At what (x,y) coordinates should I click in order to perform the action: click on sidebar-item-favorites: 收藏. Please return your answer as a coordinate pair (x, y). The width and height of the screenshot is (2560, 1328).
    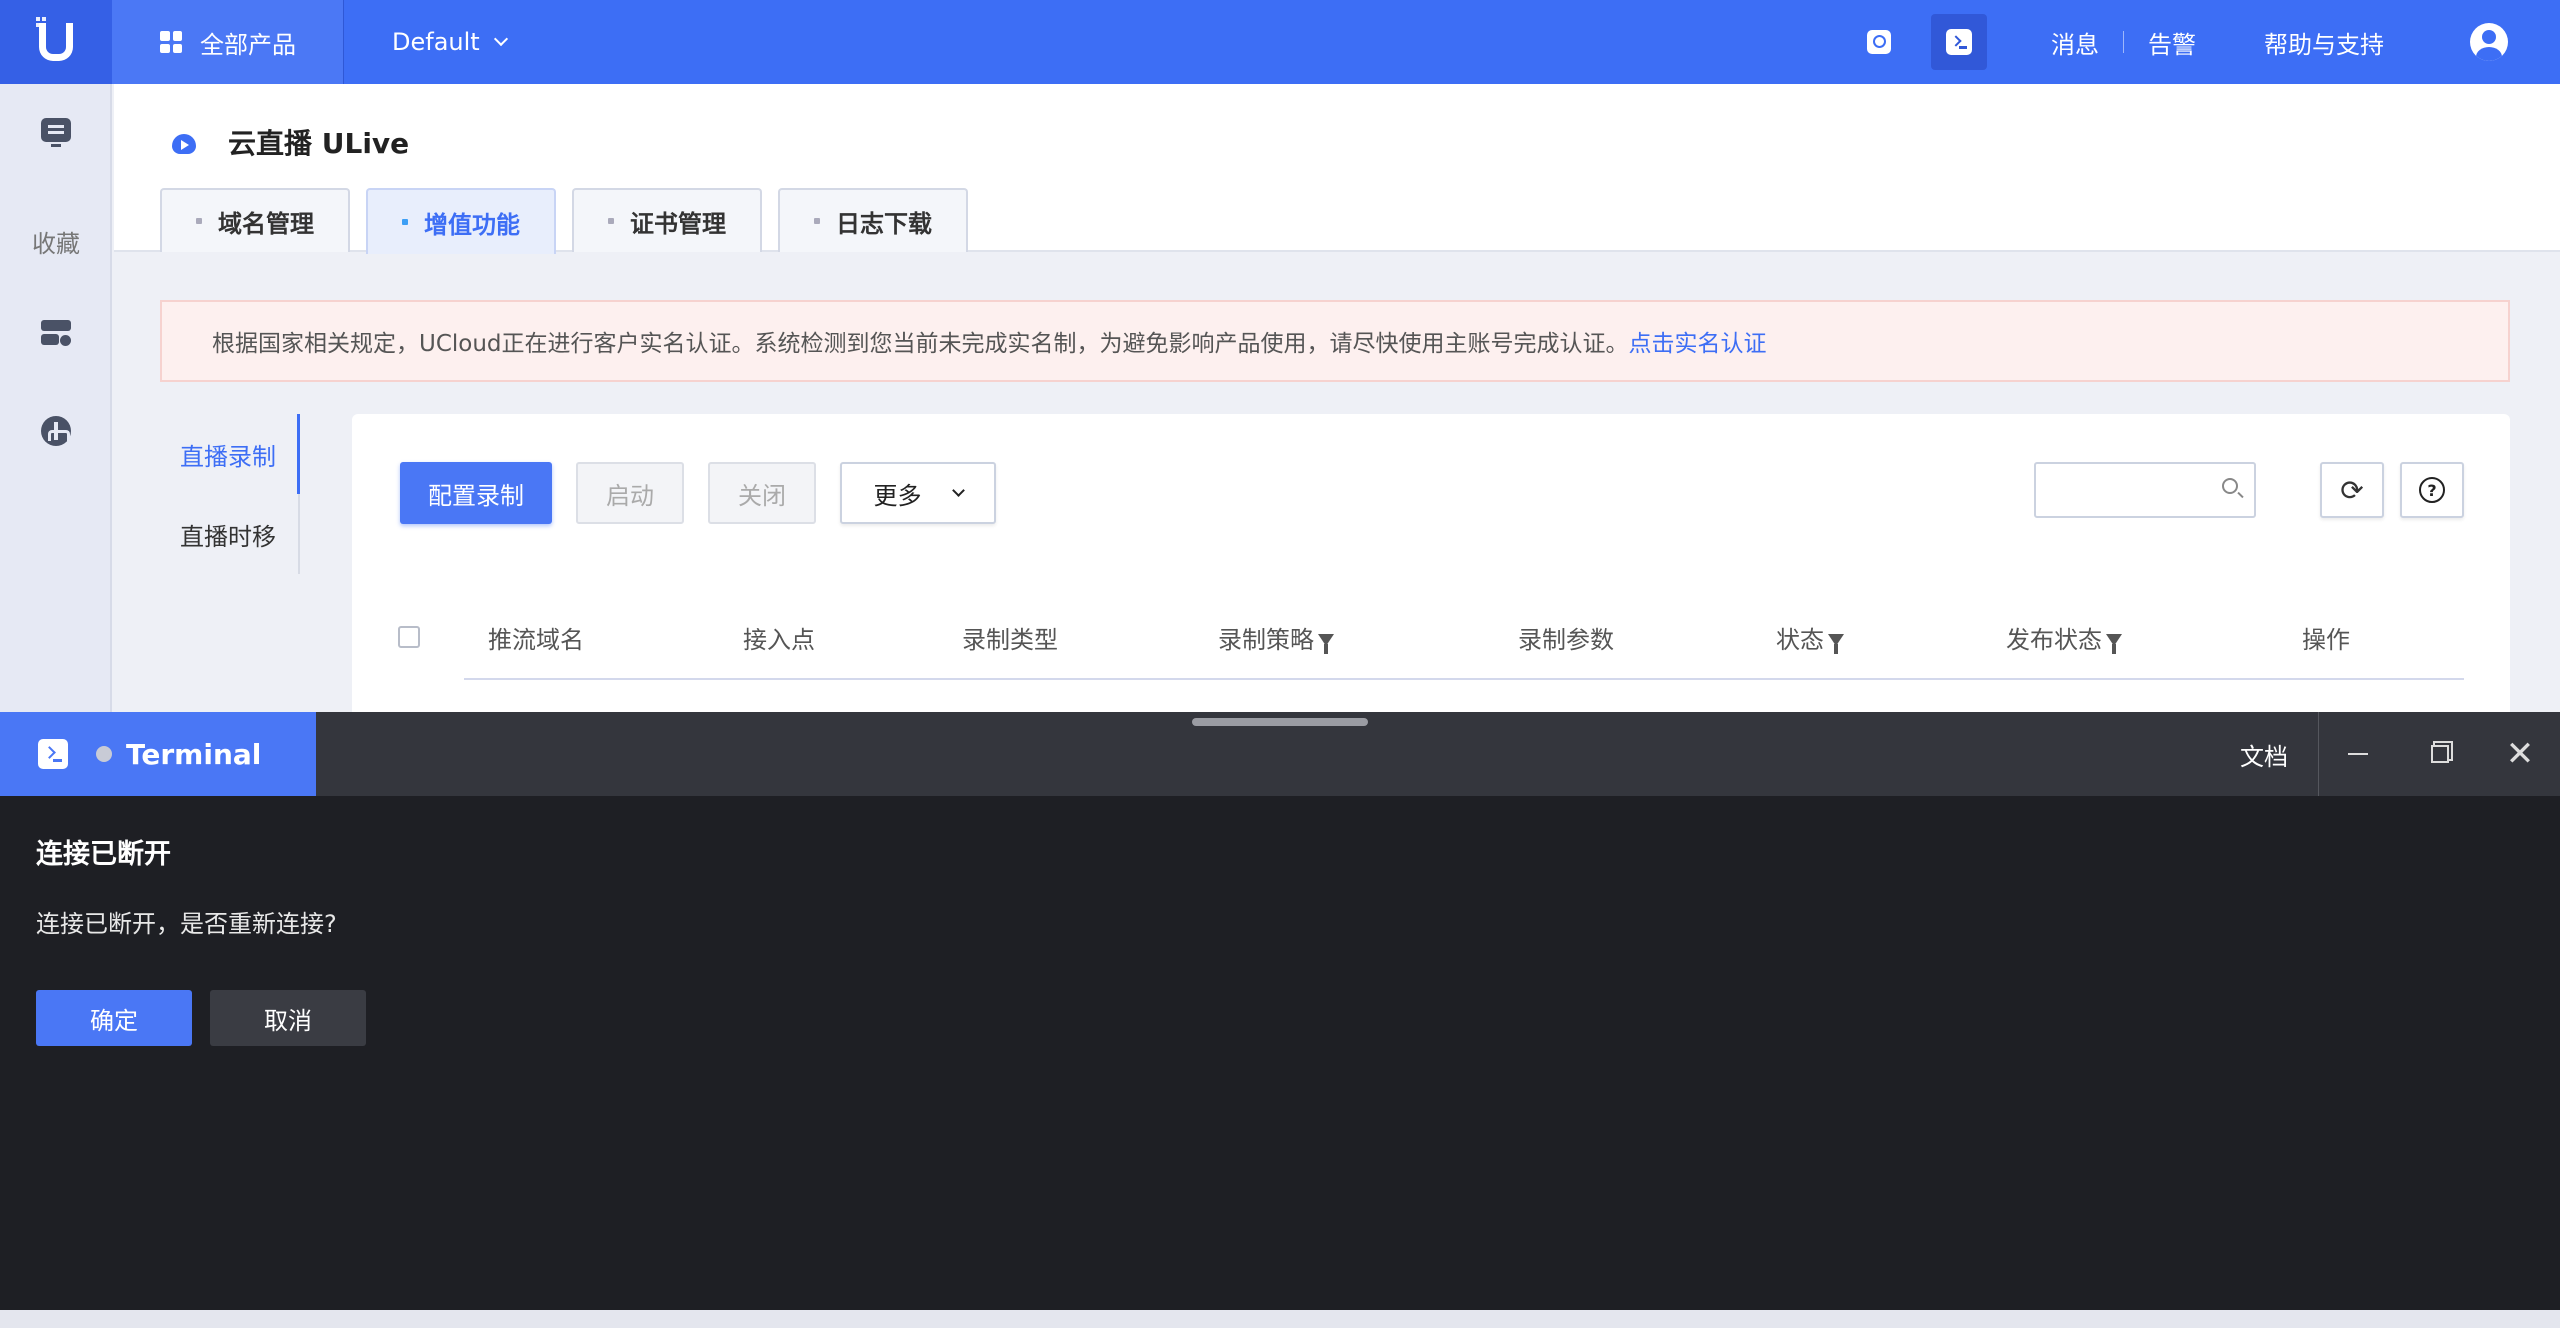
    Looking at the image, I should click on (56, 241).